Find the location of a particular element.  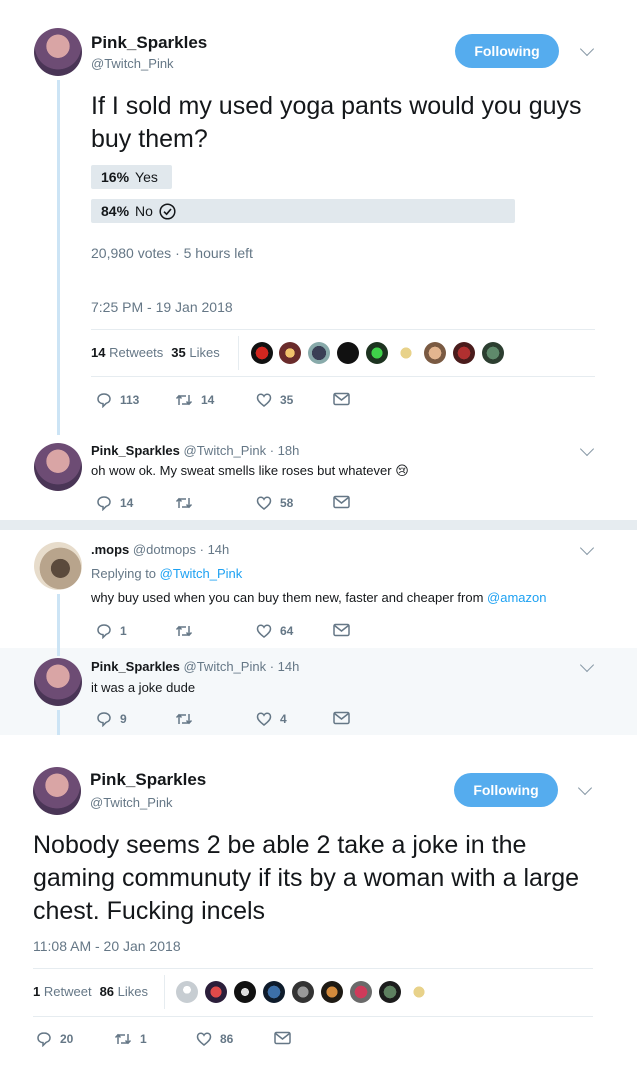

reply-button: 1 is located at coordinates (111, 631).